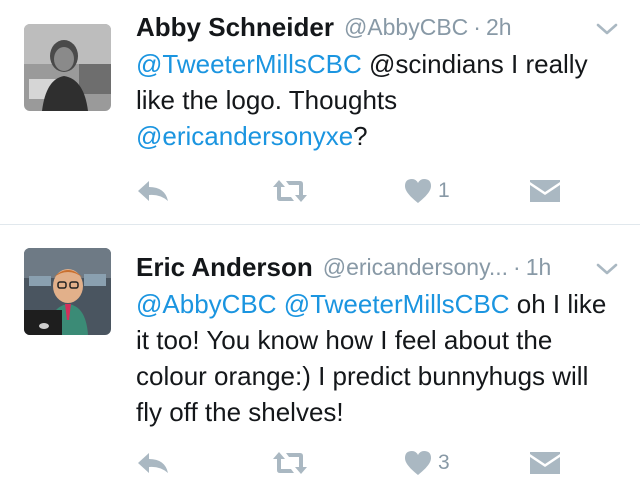  I want to click on text-segment: ?, so click(360, 136).